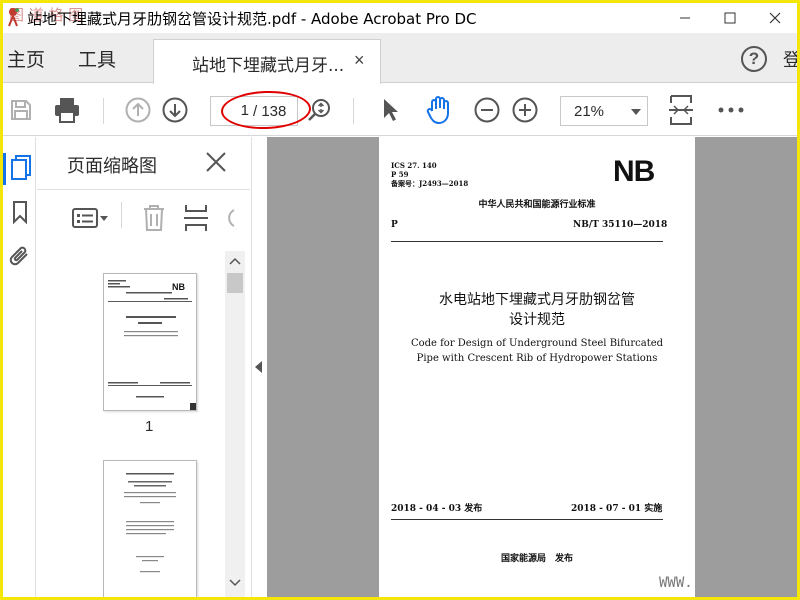 This screenshot has height=600, width=800. What do you see at coordinates (790, 59) in the screenshot?
I see `sign-in-label: 登` at bounding box center [790, 59].